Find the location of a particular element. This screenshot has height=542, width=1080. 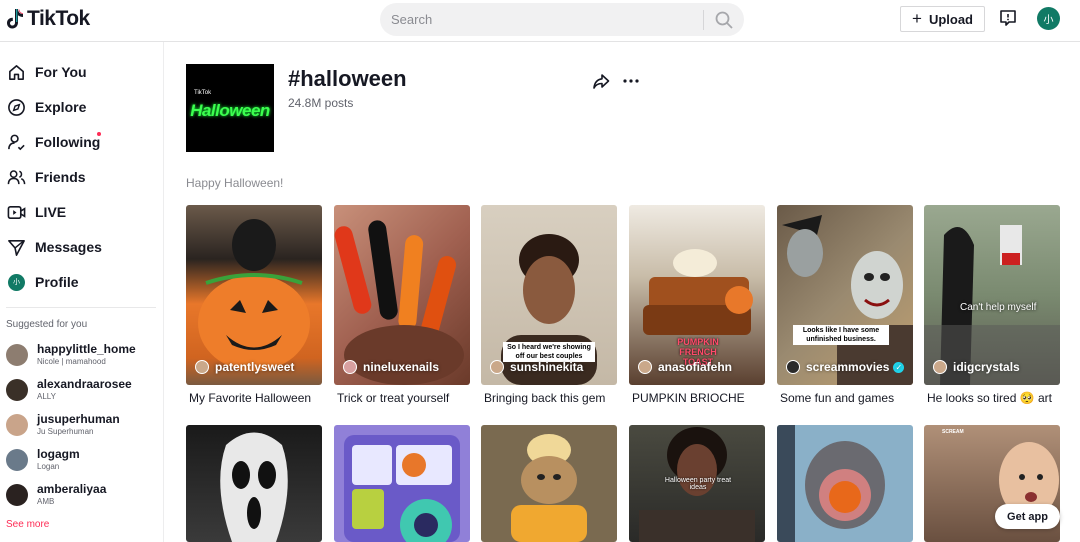

notification-dot is located at coordinates (99, 134).